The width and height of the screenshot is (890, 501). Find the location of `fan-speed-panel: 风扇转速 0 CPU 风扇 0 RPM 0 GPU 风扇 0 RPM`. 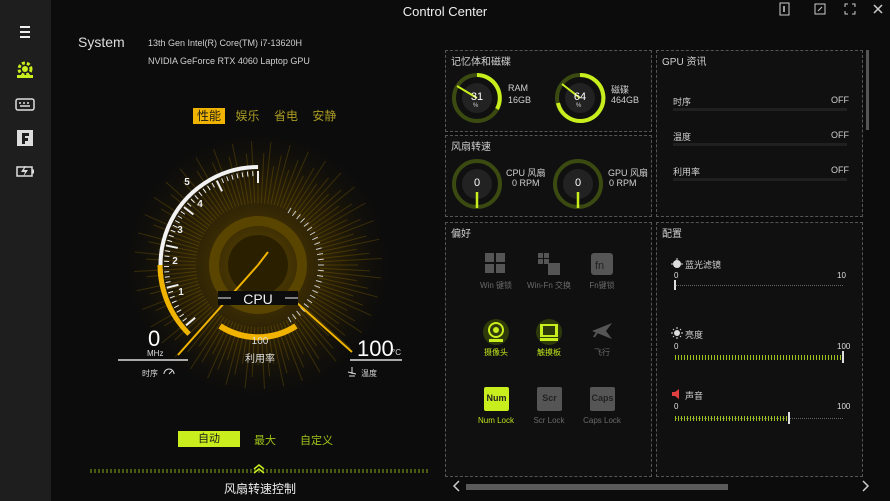

fan-speed-panel: 风扇转速 0 CPU 风扇 0 RPM 0 GPU 风扇 0 RPM is located at coordinates (548, 176).